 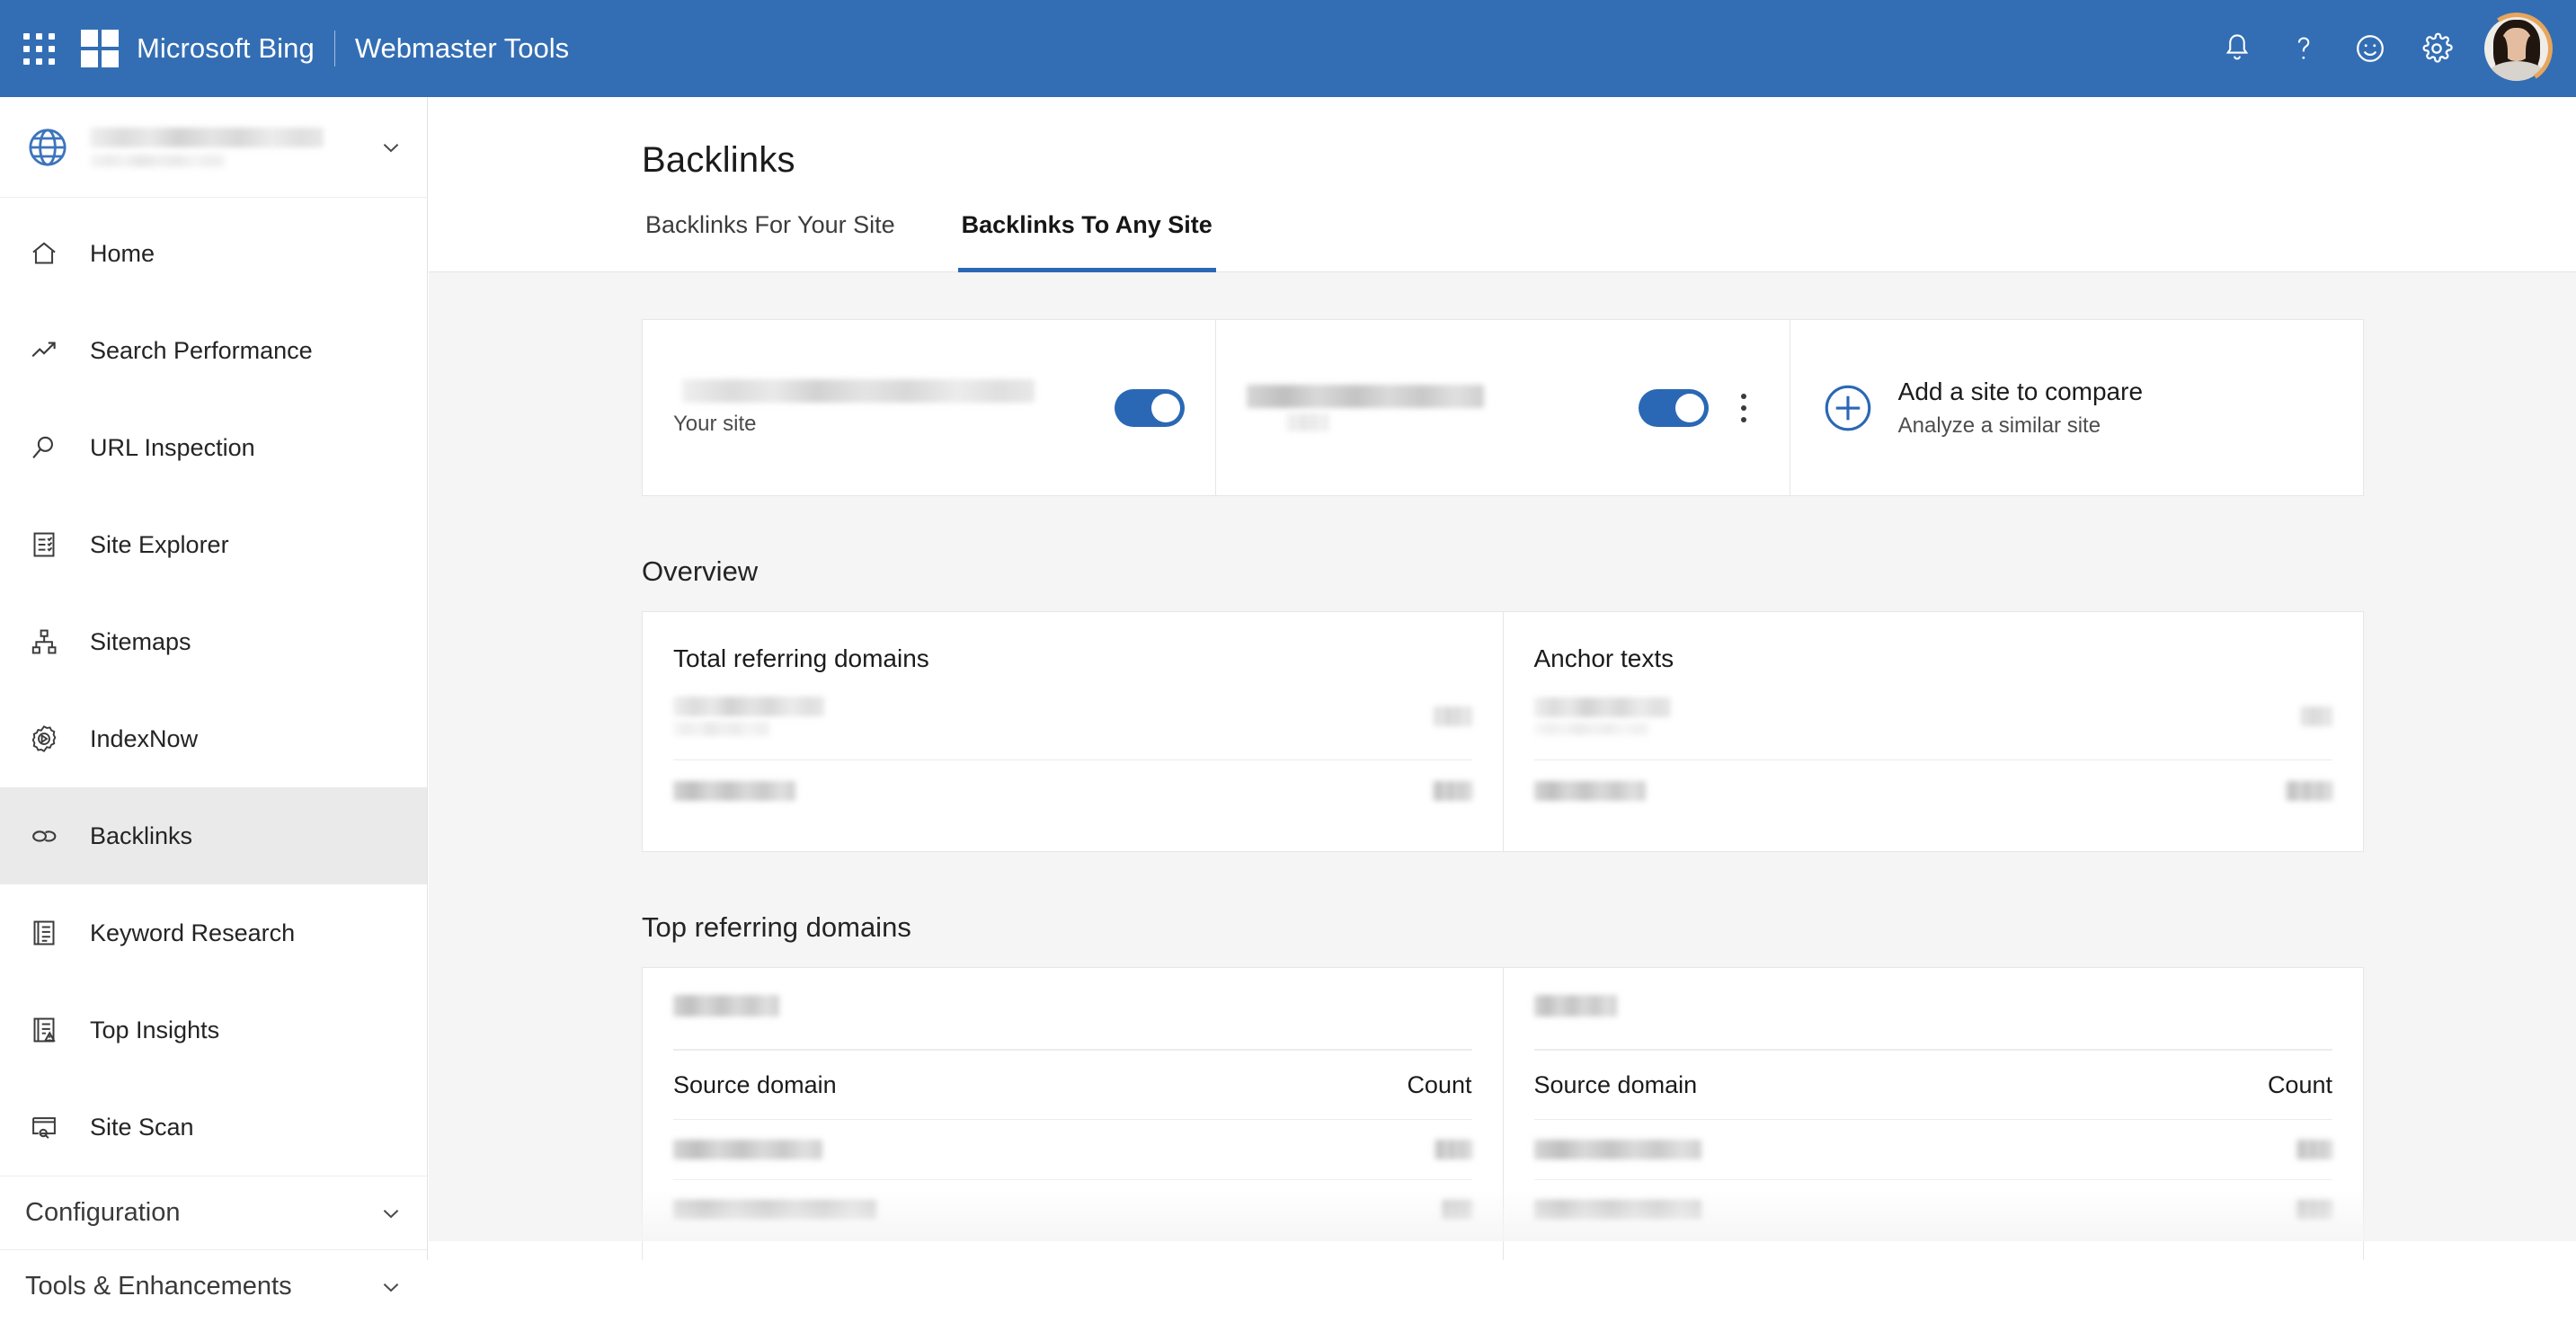 I want to click on top-referring-table-primary: Source domain Count, so click(x=1073, y=1114).